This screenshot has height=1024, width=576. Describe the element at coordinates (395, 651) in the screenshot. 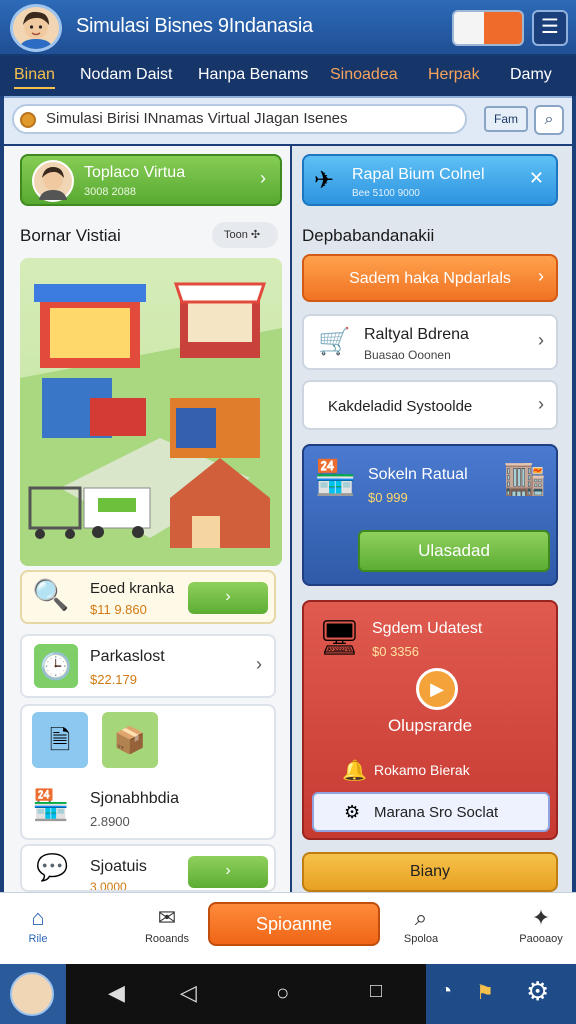

I see `update-card-value: $0 3356` at that location.